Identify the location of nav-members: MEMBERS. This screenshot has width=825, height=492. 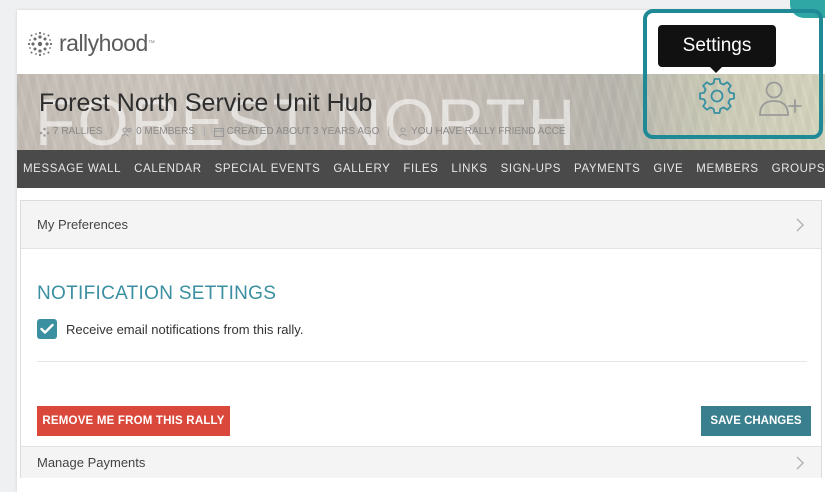
(727, 169).